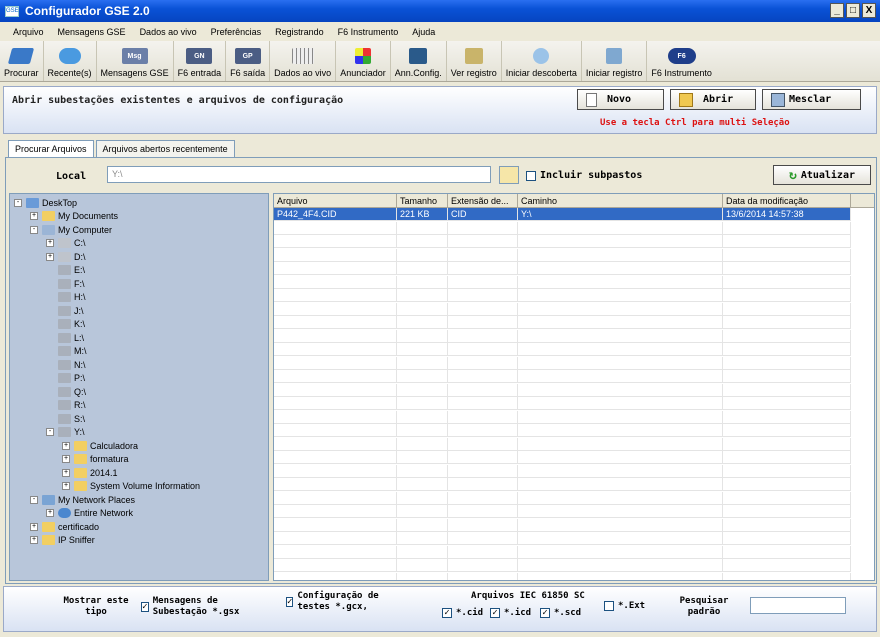 Image resolution: width=880 pixels, height=637 pixels. What do you see at coordinates (65, 418) in the screenshot?
I see `tree-item: S:\` at bounding box center [65, 418].